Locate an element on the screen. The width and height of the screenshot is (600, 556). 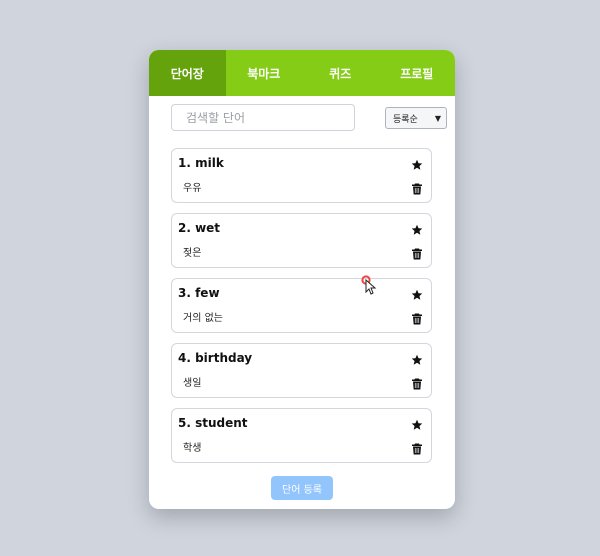
word-title: 4. birthday is located at coordinates (215, 358).